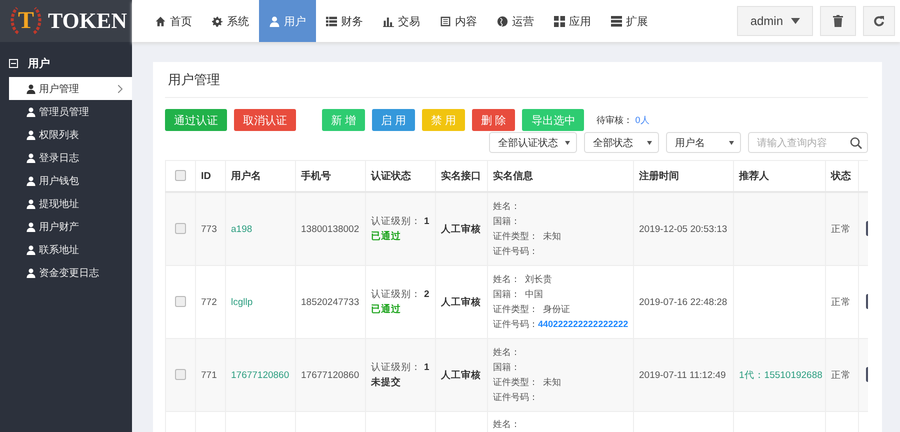  What do you see at coordinates (775, 21) in the screenshot?
I see `user-menu-button: admin` at bounding box center [775, 21].